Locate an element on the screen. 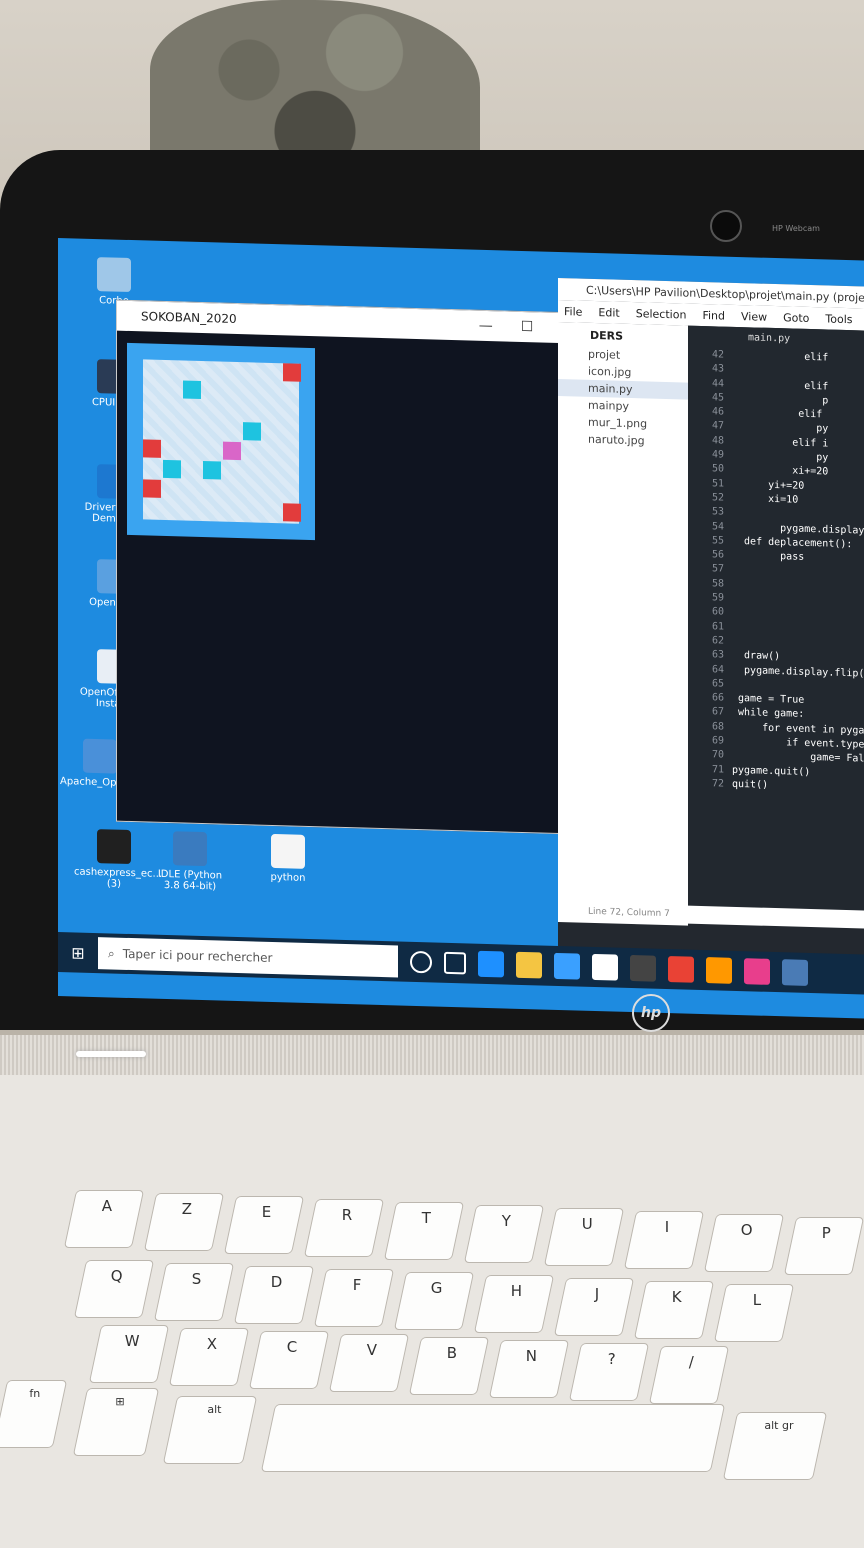 The width and height of the screenshot is (864, 1548). desktop-icon-python-file: python is located at coordinates (288, 858).